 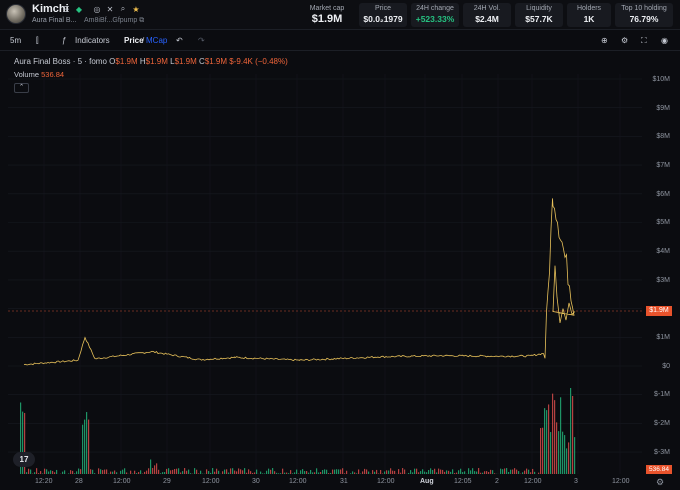 I want to click on undo-icon: ↶, so click(x=179, y=40).